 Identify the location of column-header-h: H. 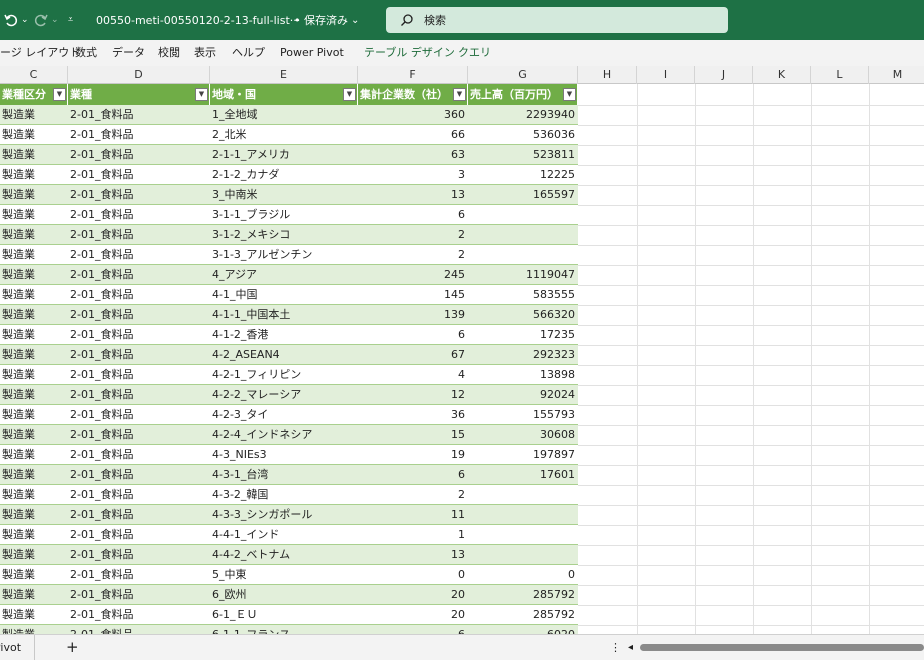
(607, 75).